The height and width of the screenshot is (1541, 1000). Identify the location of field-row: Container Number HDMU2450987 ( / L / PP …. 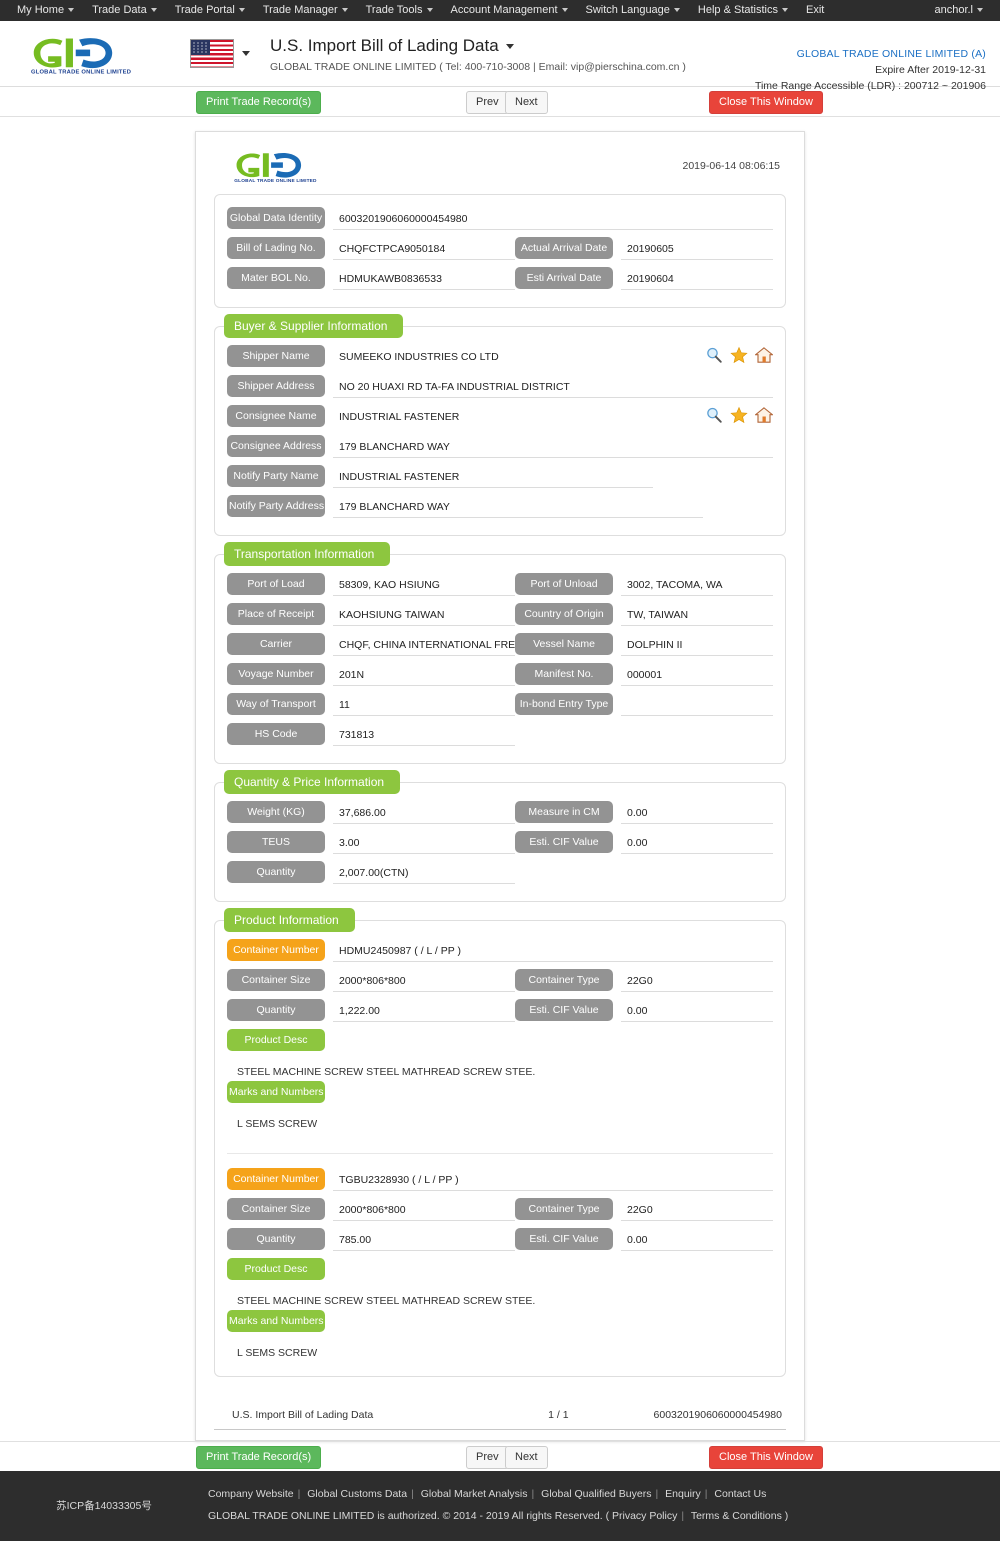
(500, 950).